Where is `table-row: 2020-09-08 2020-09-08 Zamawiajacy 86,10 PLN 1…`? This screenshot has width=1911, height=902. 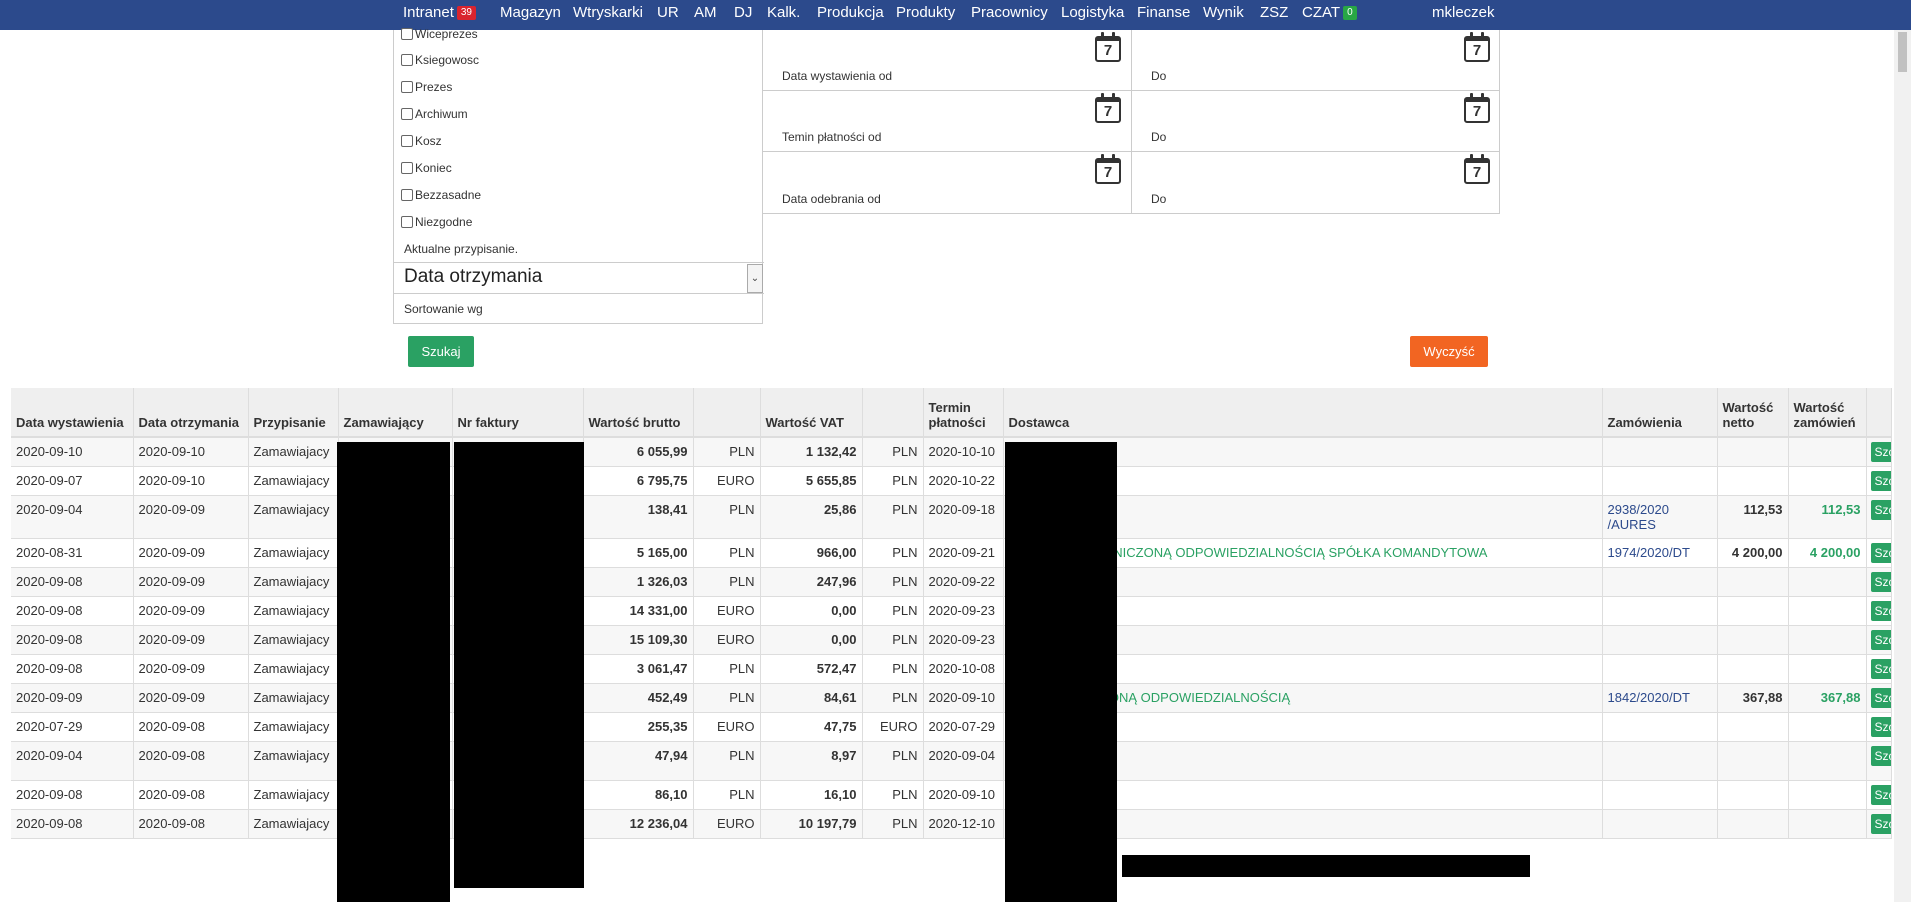 table-row: 2020-09-08 2020-09-08 Zamawiajacy 86,10 PLN 1… is located at coordinates (951, 795).